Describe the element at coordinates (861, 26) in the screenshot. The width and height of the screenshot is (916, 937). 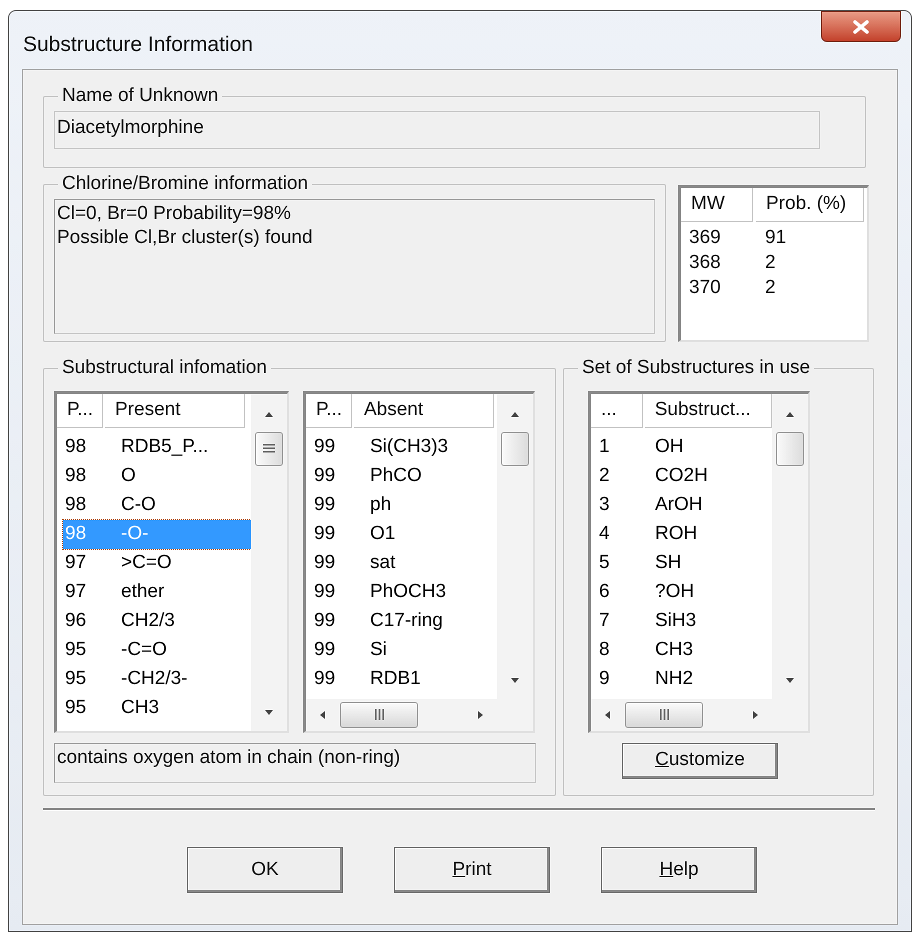
I see `close-button` at that location.